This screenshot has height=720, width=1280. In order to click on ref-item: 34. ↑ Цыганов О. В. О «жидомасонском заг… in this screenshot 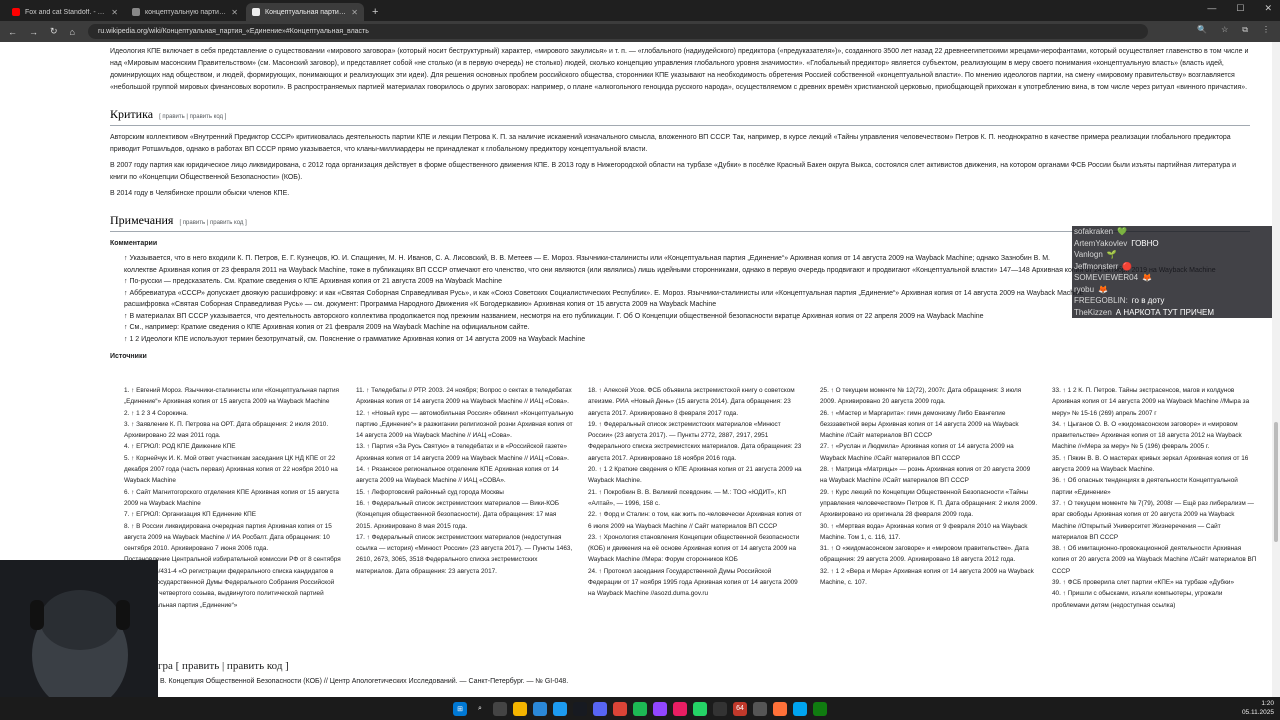, I will do `click(1154, 436)`.